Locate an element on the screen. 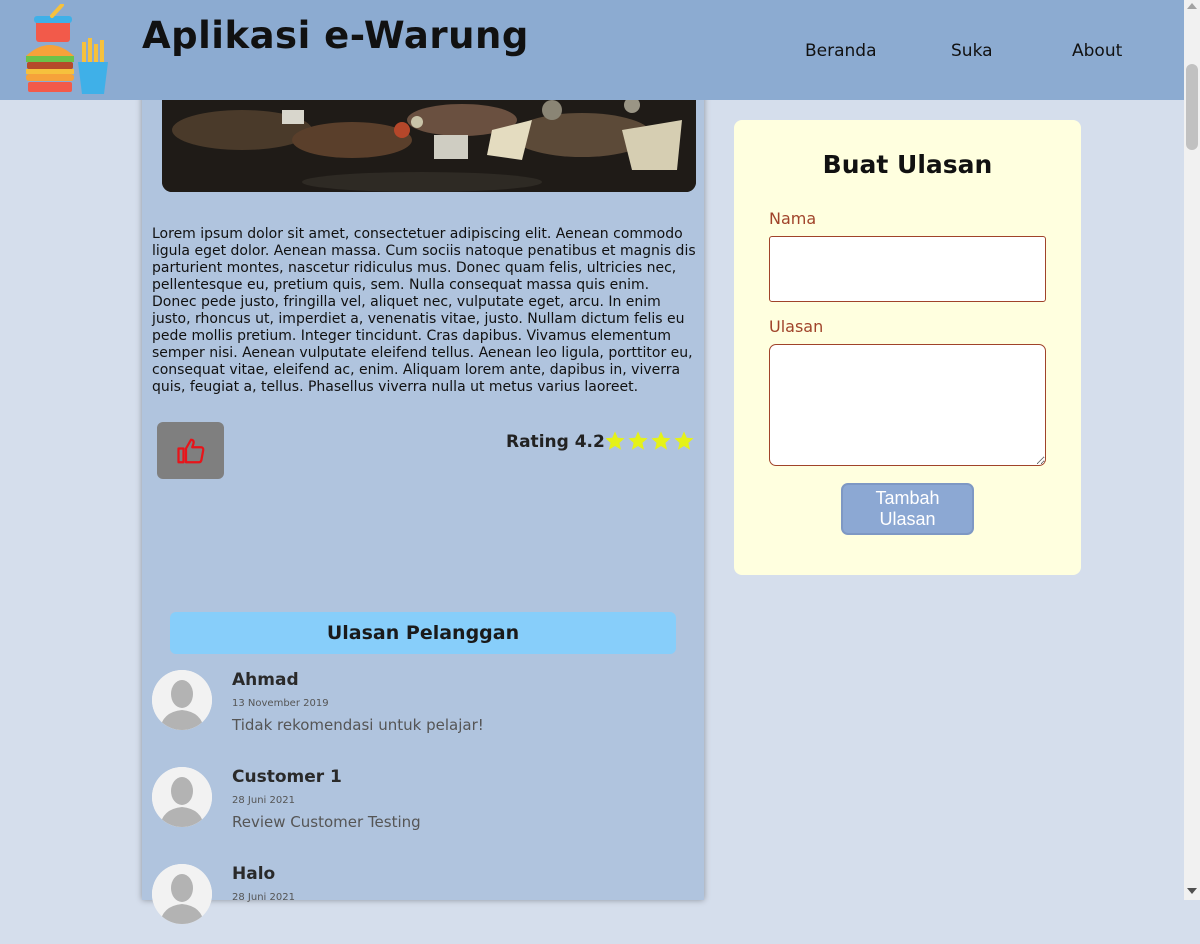  fast-food-logo-icon is located at coordinates (67, 49).